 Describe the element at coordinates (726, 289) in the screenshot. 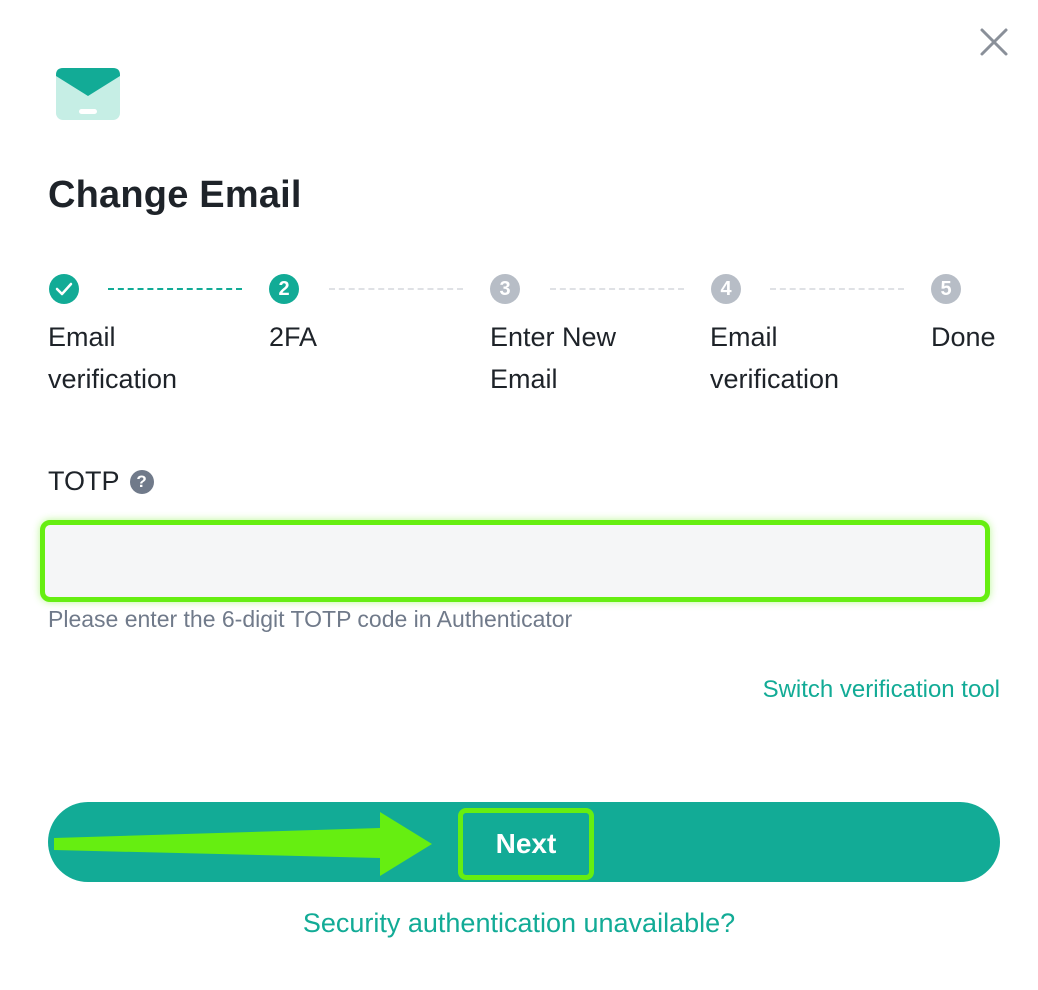

I see `step-4-number: 4` at that location.